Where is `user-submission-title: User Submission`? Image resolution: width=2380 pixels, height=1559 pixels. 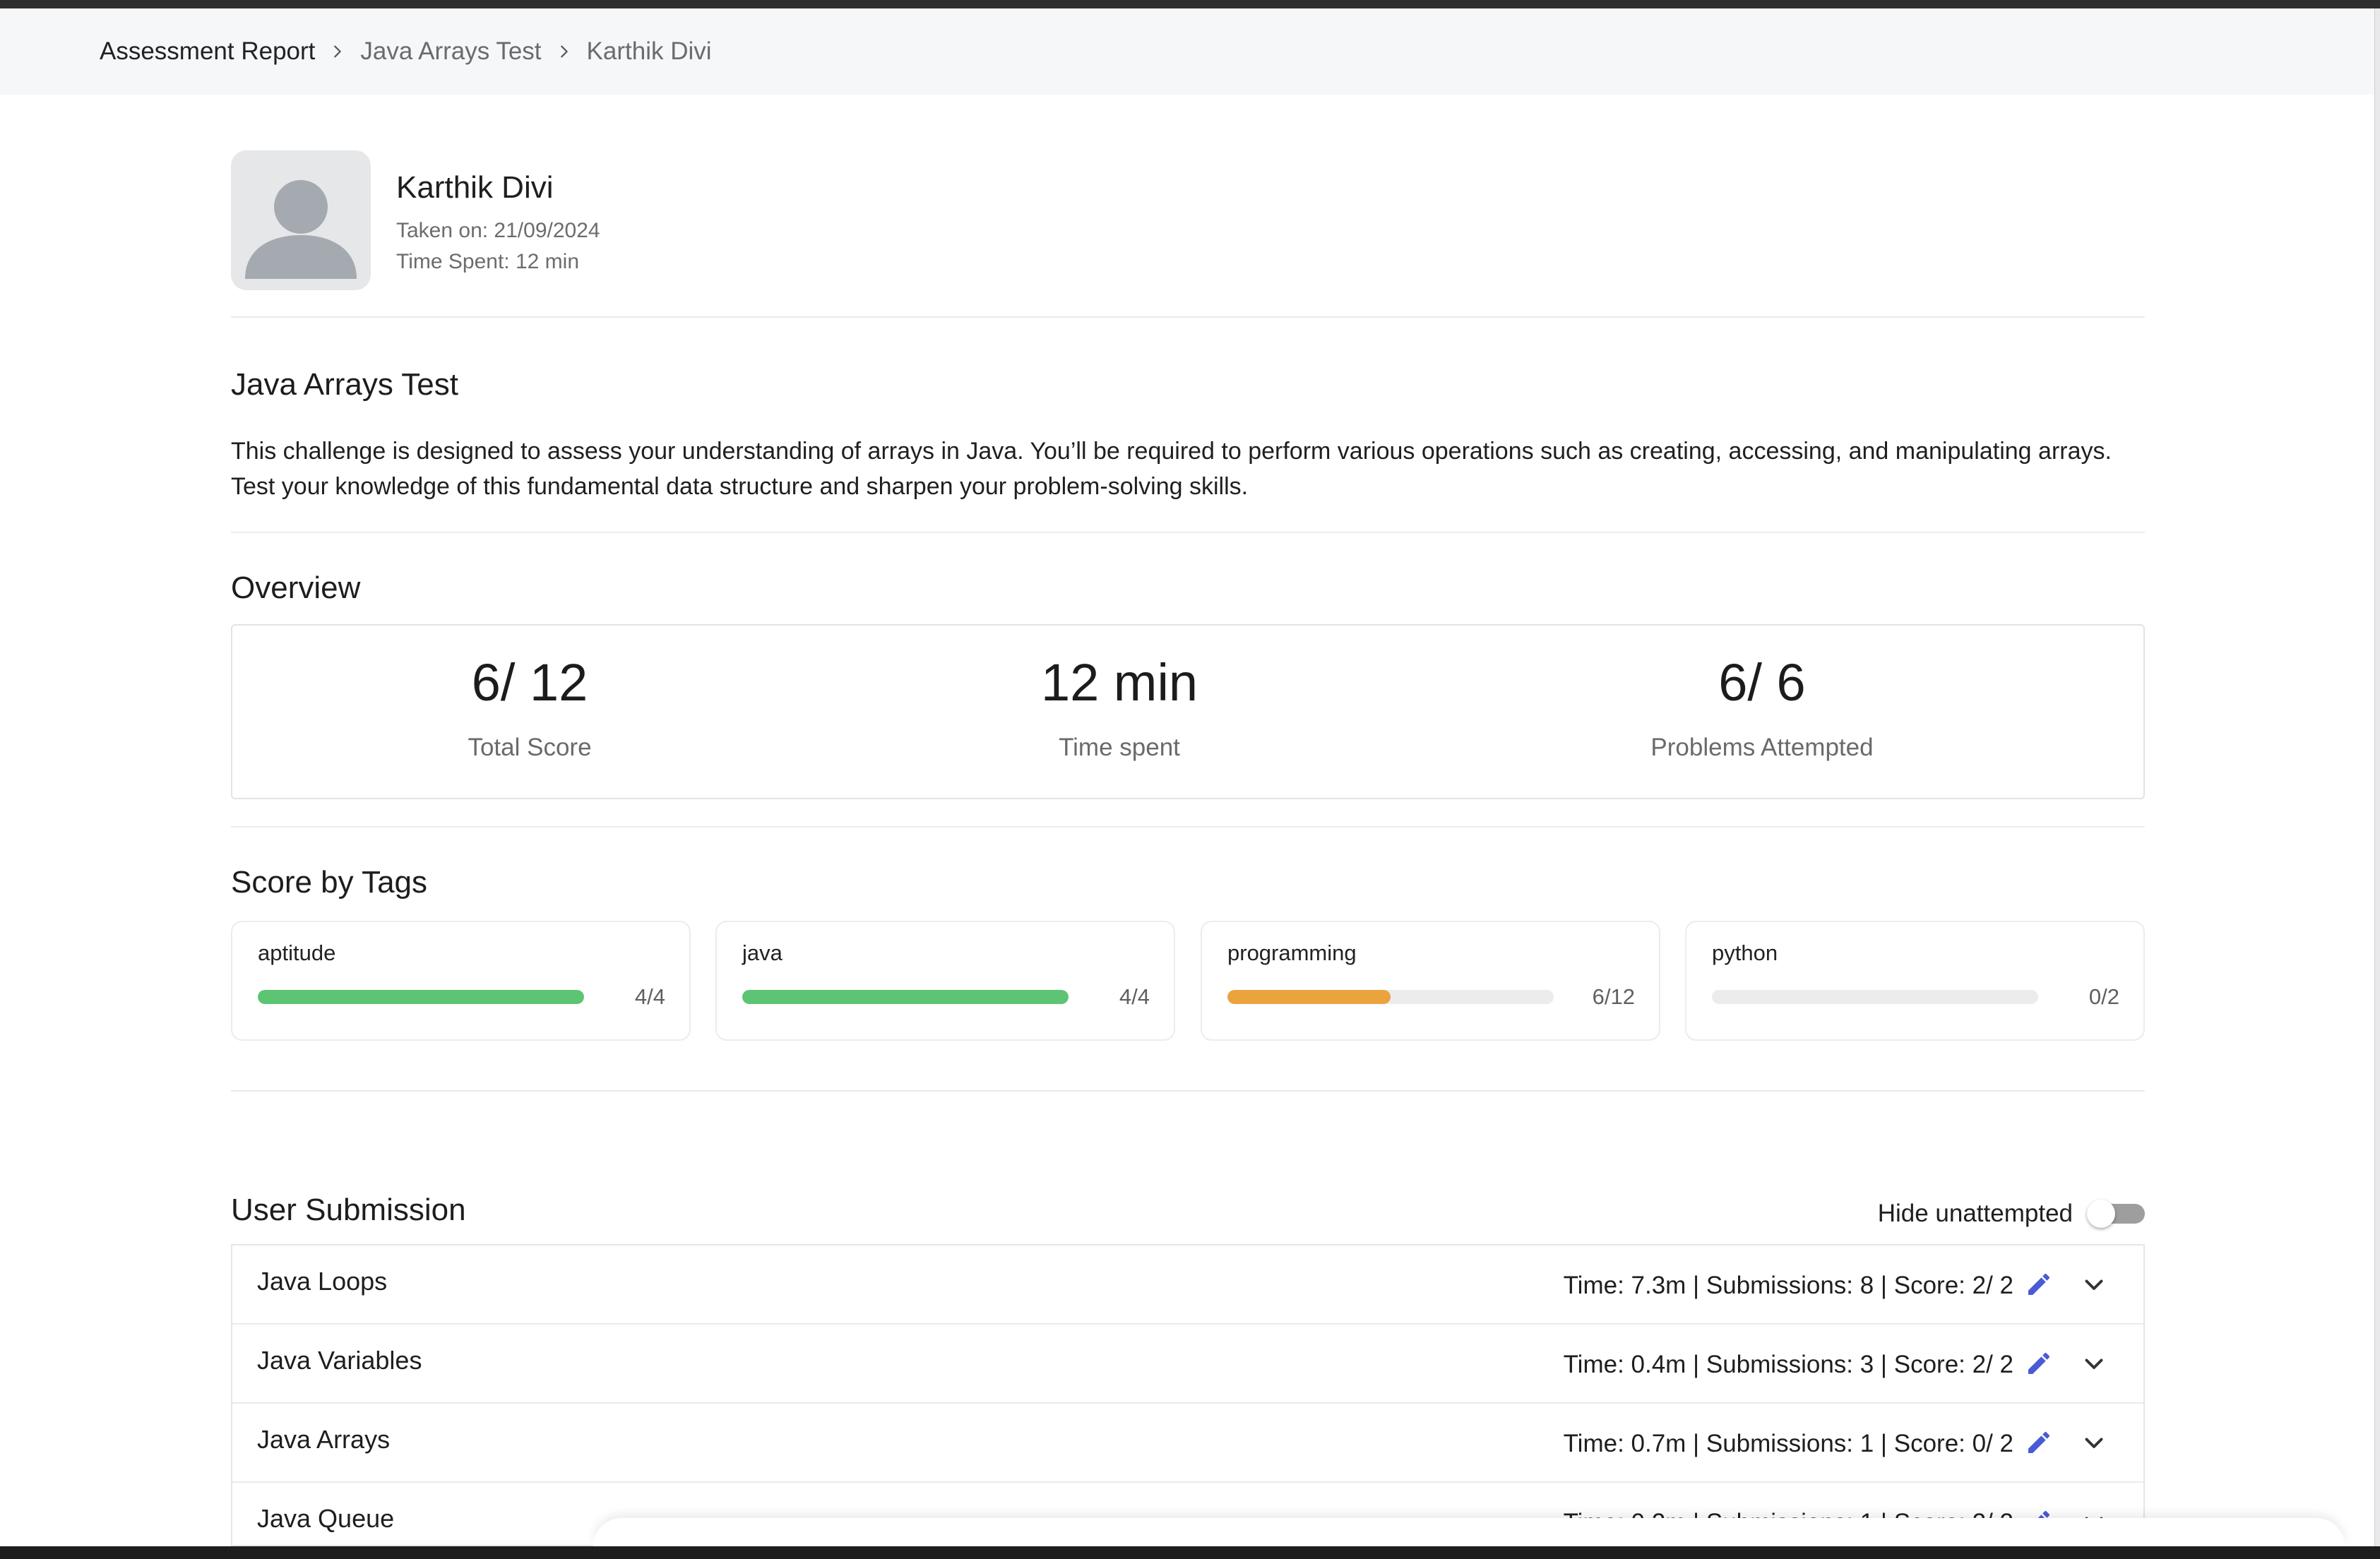 user-submission-title: User Submission is located at coordinates (348, 1210).